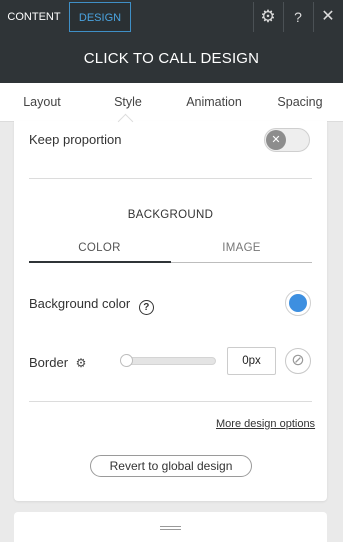 The image size is (343, 542). Describe the element at coordinates (100, 262) in the screenshot. I see `active-tab-indicator` at that location.